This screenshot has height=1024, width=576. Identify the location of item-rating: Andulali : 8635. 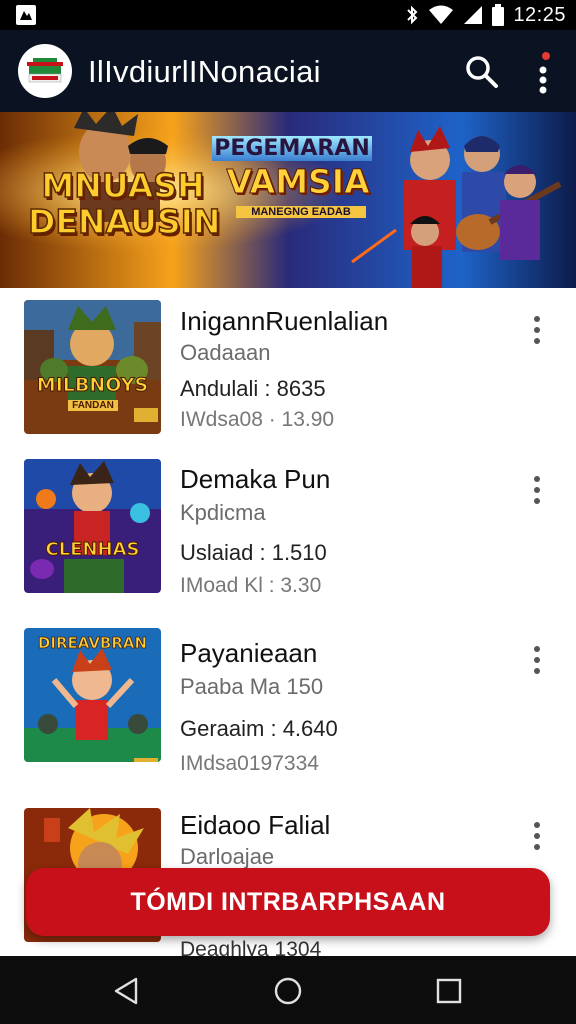
(253, 388).